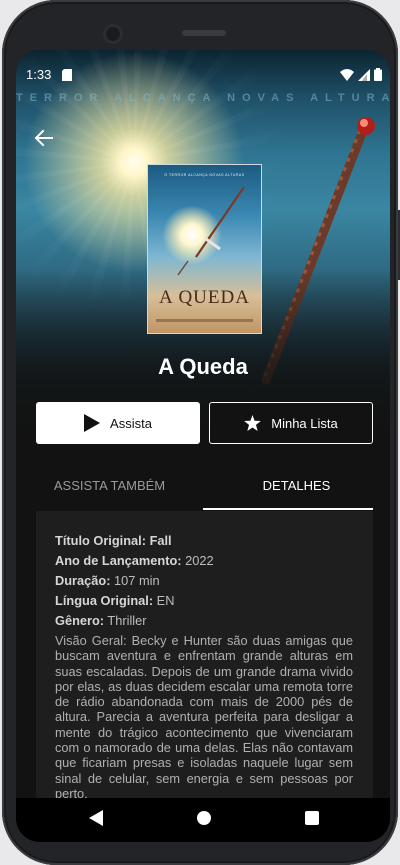 The height and width of the screenshot is (865, 400). Describe the element at coordinates (165, 600) in the screenshot. I see `detail-value: EN` at that location.